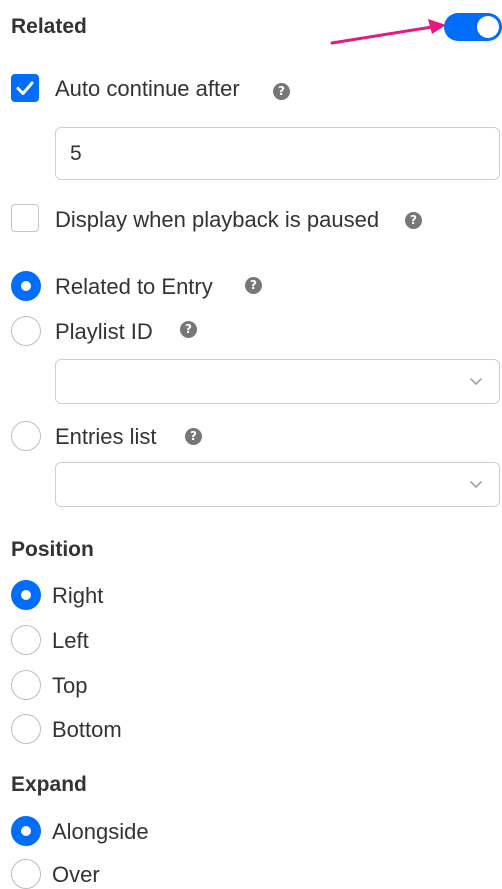 This screenshot has height=889, width=502. I want to click on checkmark-icon, so click(25, 88).